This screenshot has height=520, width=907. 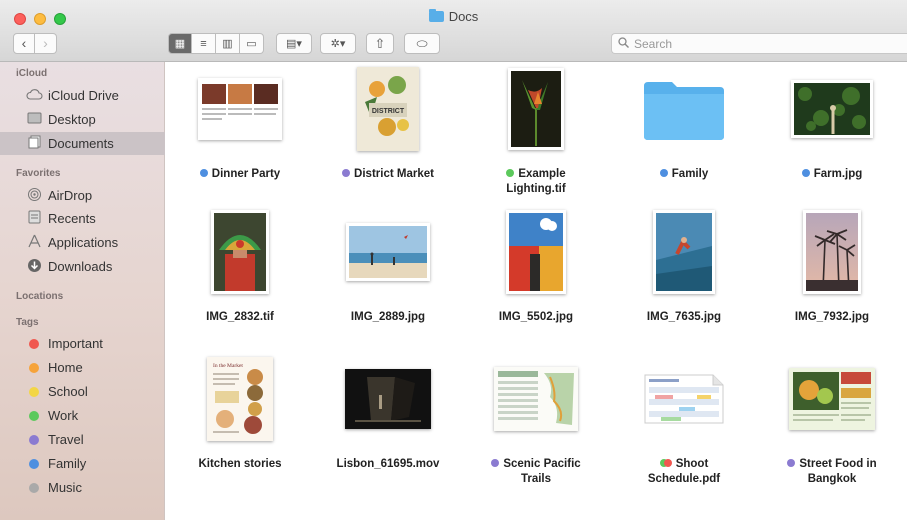 What do you see at coordinates (536, 181) in the screenshot?
I see `file-name: Example Lighting.tif` at bounding box center [536, 181].